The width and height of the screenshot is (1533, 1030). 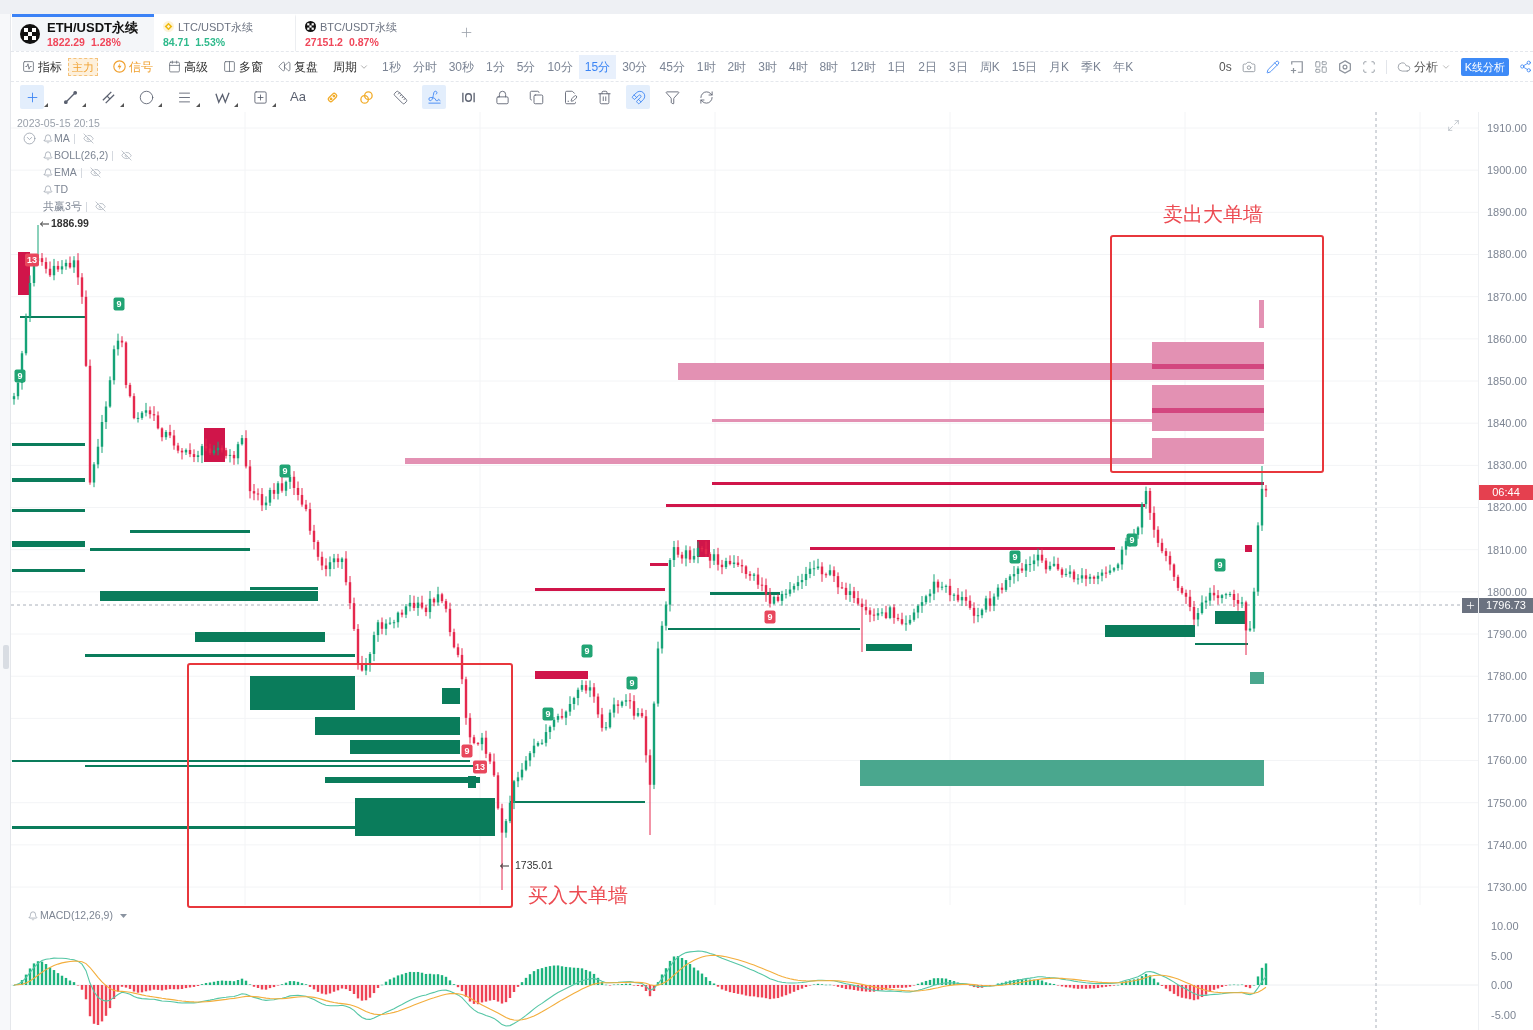 What do you see at coordinates (672, 66) in the screenshot?
I see `interval-tab: 45分` at bounding box center [672, 66].